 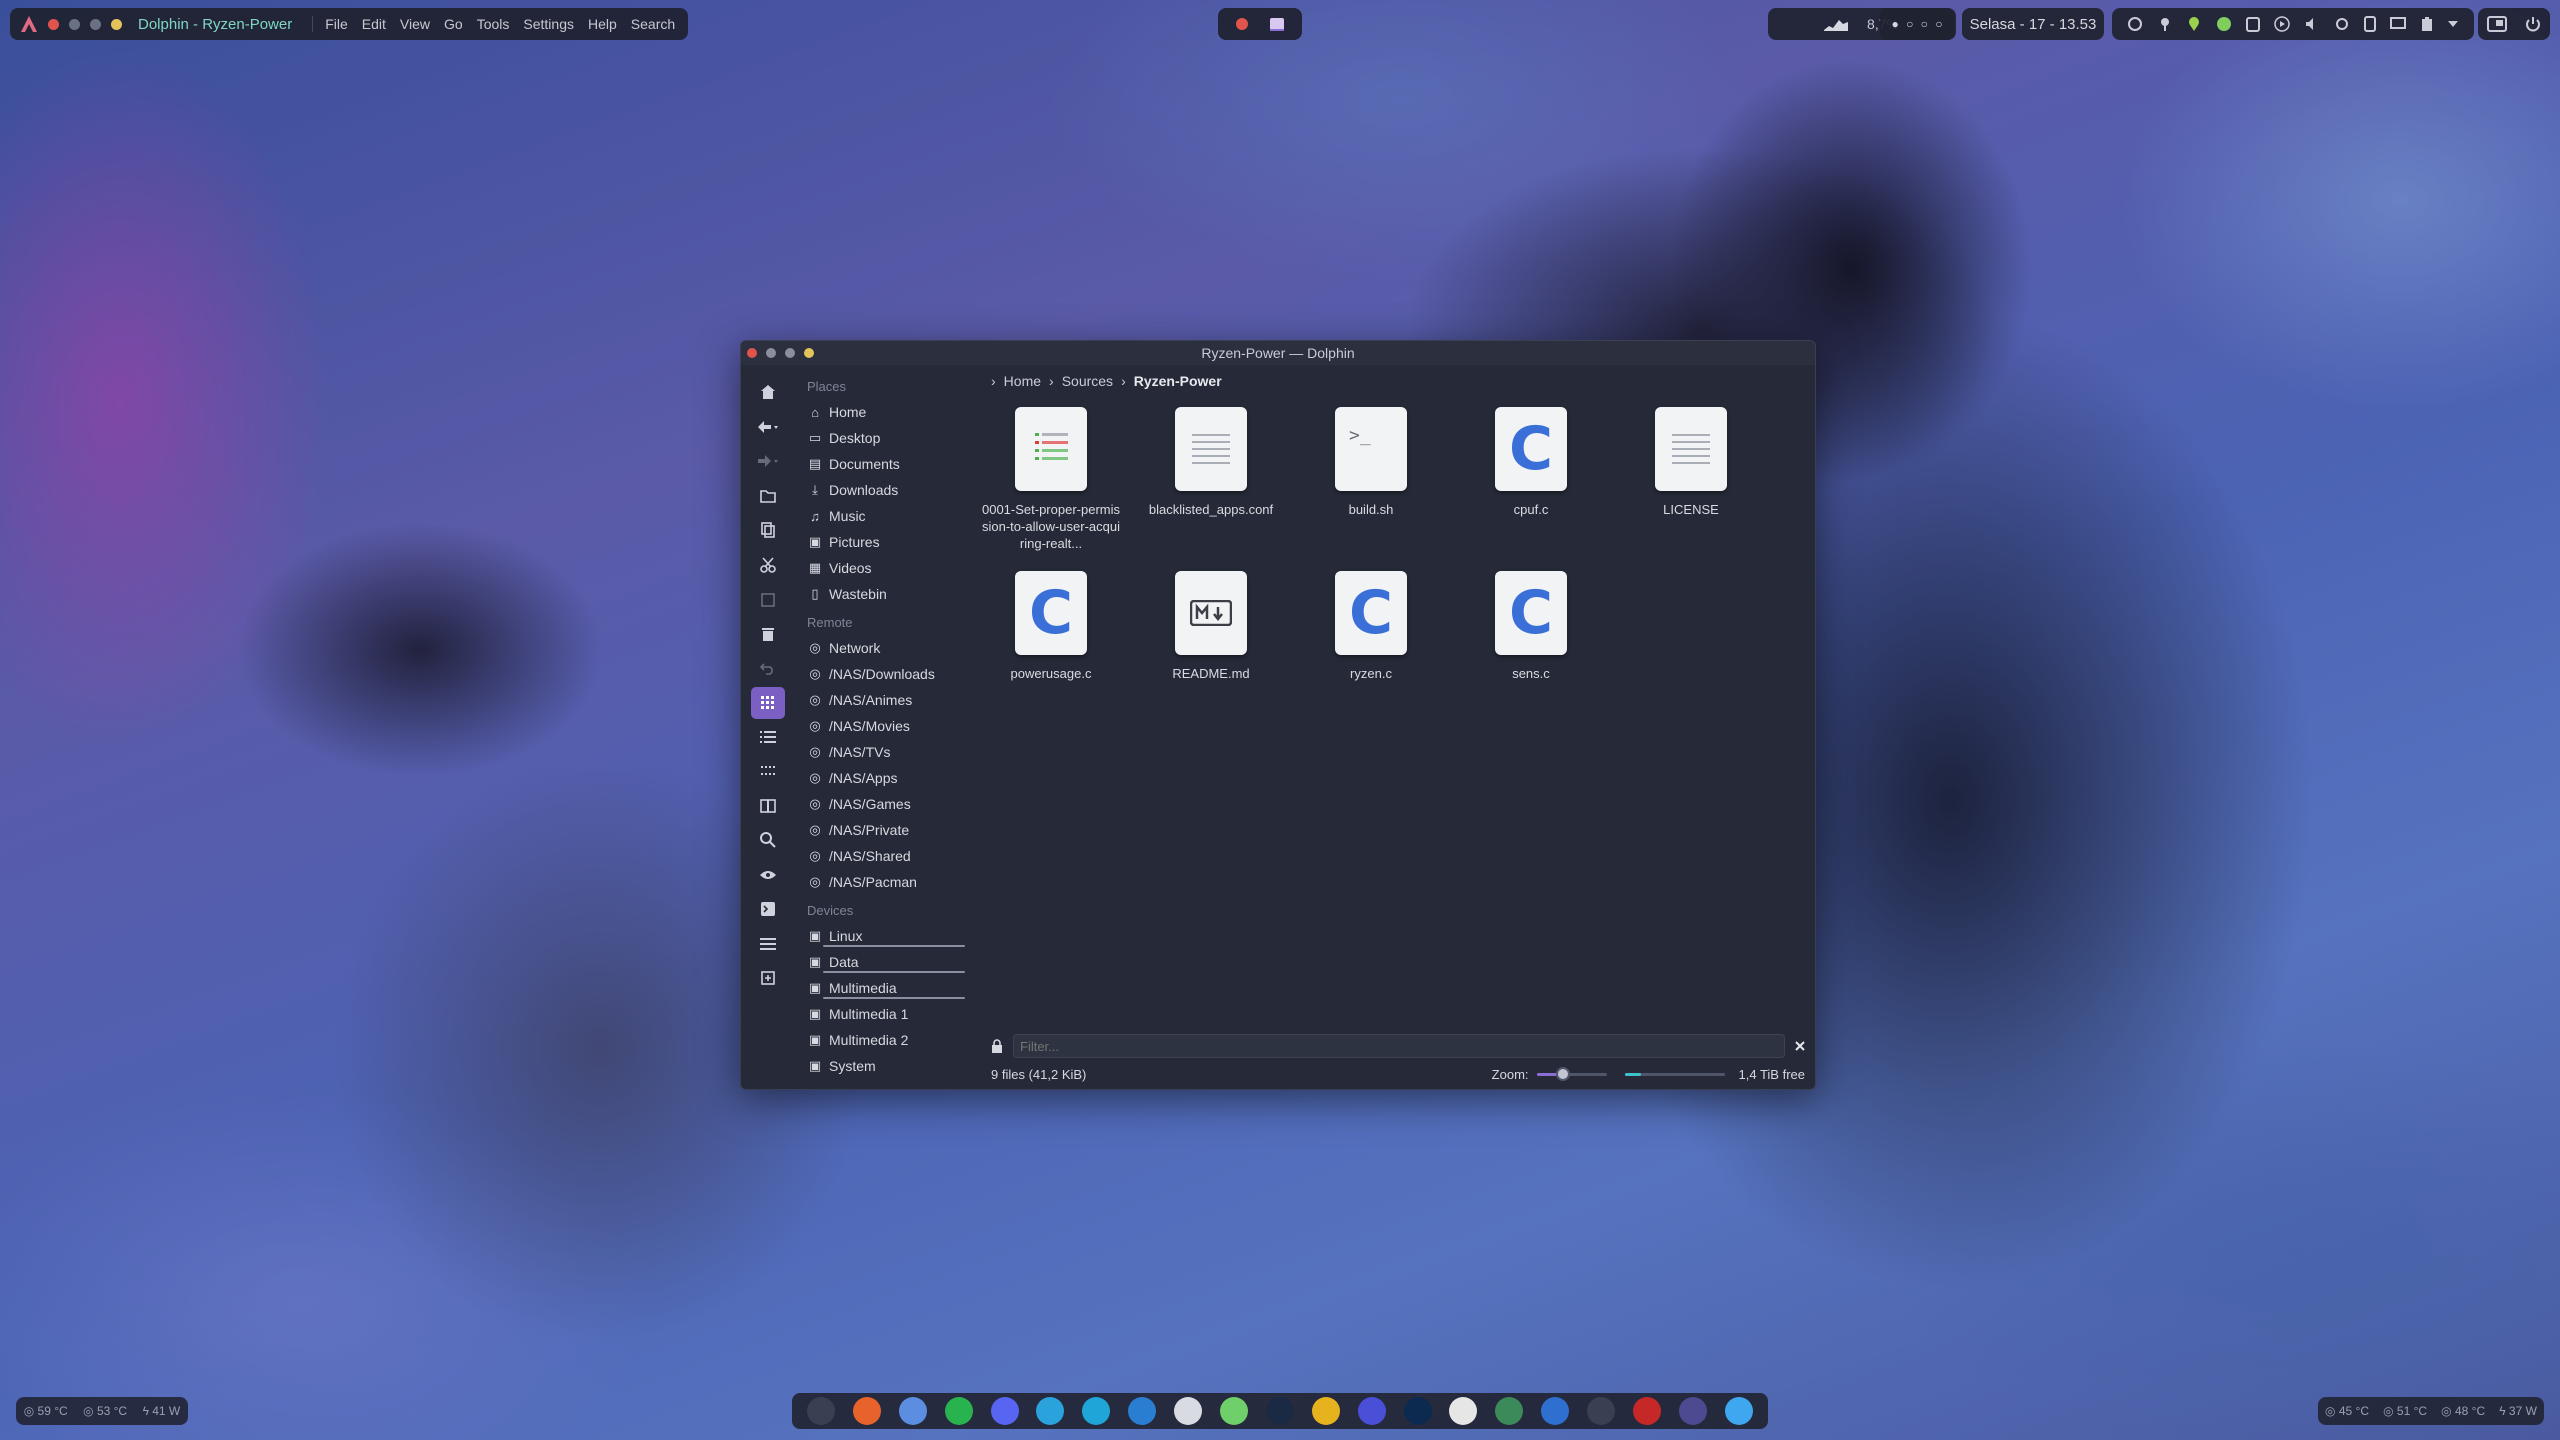 I want to click on breadcrumb-home: Home, so click(x=1022, y=381).